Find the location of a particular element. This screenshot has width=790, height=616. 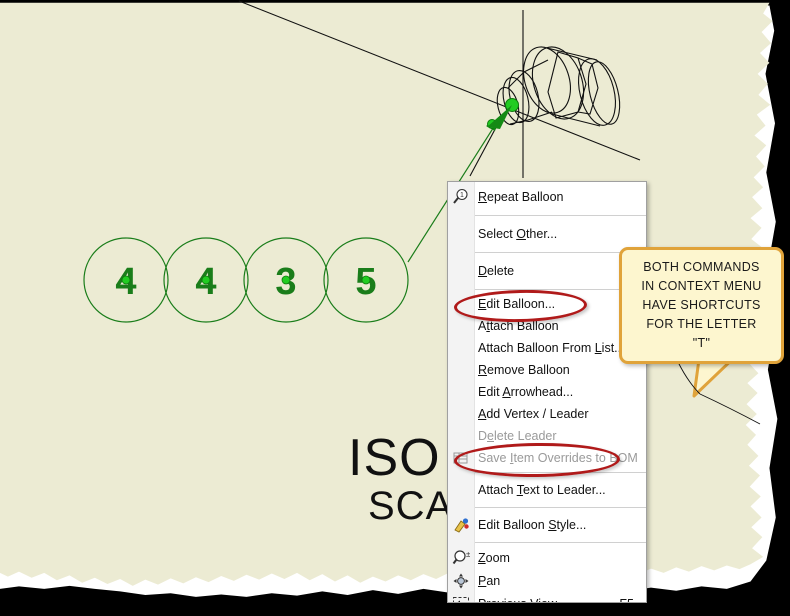

callout-line: BOTH COMMANDS is located at coordinates (701, 267).